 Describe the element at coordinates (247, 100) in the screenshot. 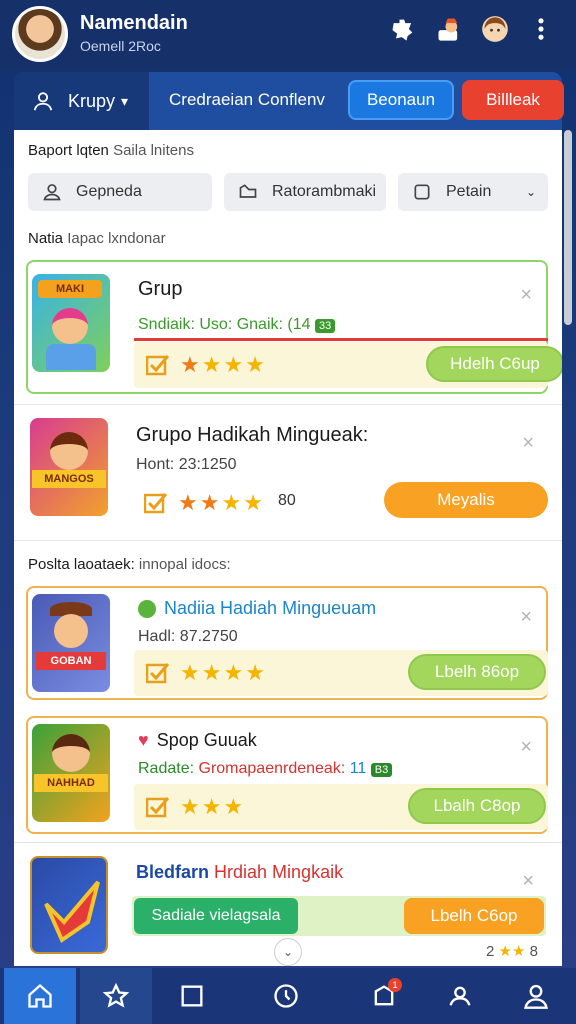

I see `nav-center-label: Credraeian Conflenv` at that location.